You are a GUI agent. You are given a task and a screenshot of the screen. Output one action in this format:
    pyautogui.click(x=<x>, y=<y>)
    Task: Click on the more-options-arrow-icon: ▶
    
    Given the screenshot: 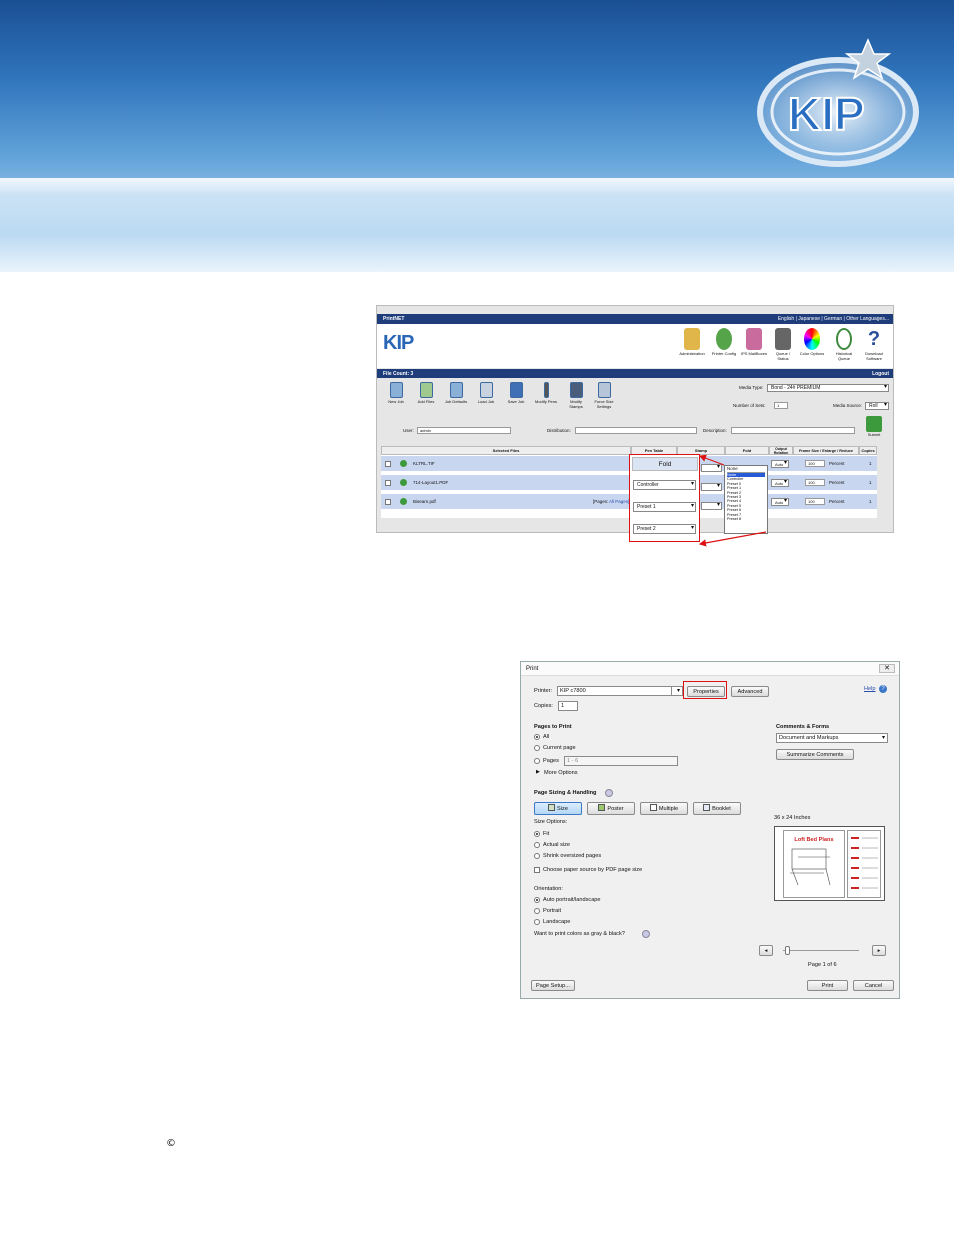 What is the action you would take?
    pyautogui.click(x=538, y=772)
    